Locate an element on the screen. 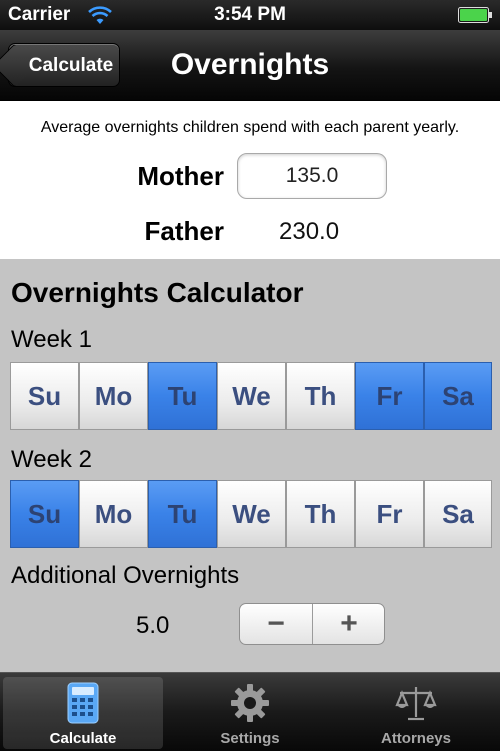 This screenshot has width=500, height=751. tab-calculate: Calculate is located at coordinates (83, 713).